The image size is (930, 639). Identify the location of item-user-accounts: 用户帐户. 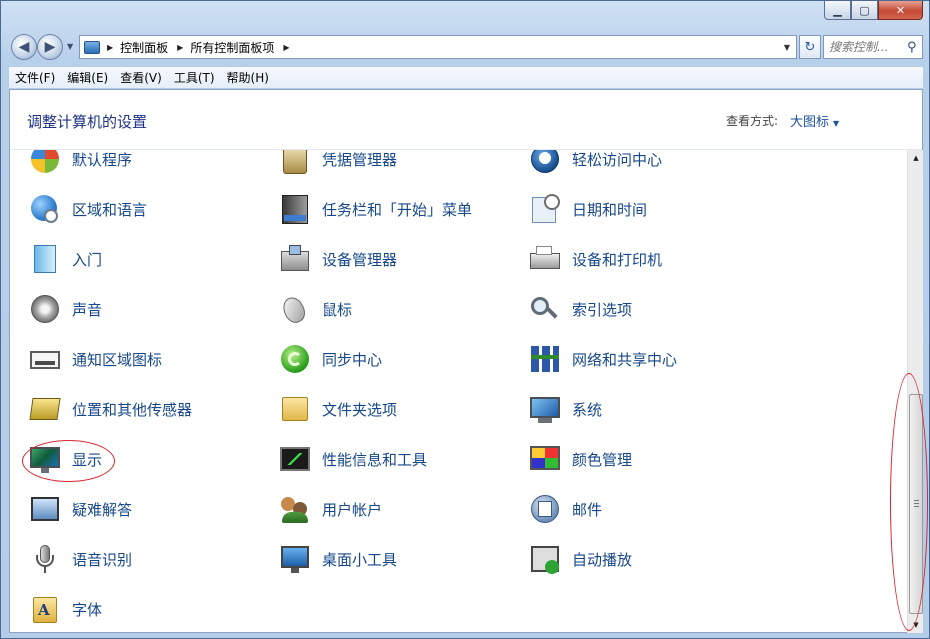
(330, 509).